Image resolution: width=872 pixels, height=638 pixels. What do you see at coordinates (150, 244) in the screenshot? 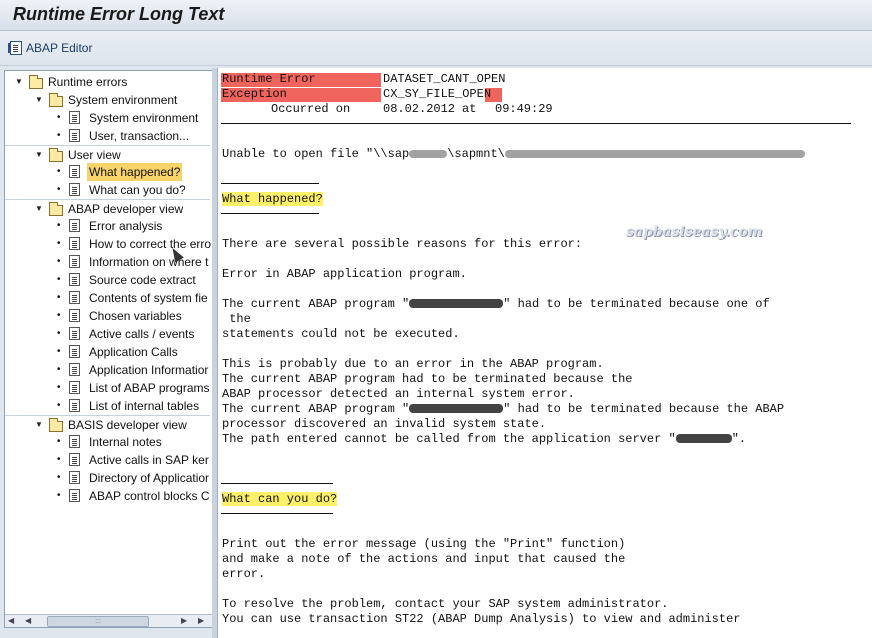
I see `tree-item-label: How to correct the erro` at bounding box center [150, 244].